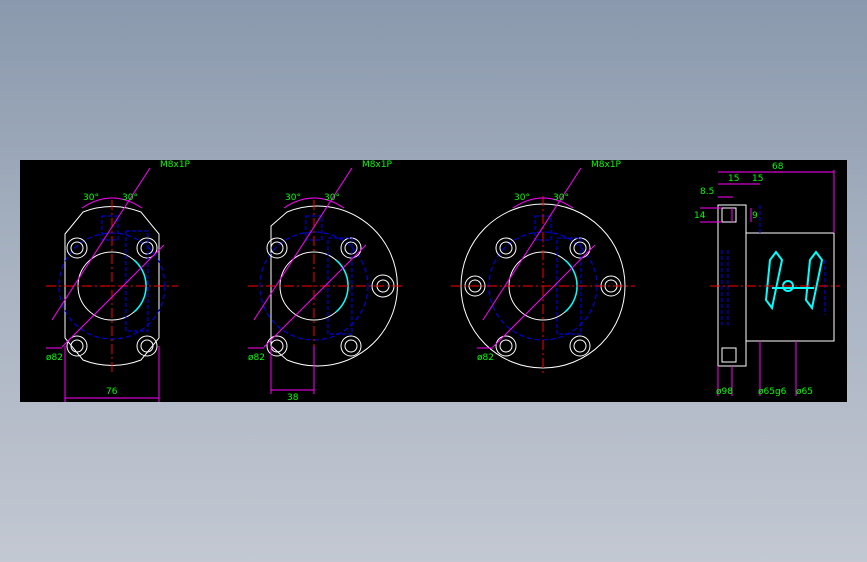  What do you see at coordinates (700, 216) in the screenshot?
I see `side-view-height-left: 14` at bounding box center [700, 216].